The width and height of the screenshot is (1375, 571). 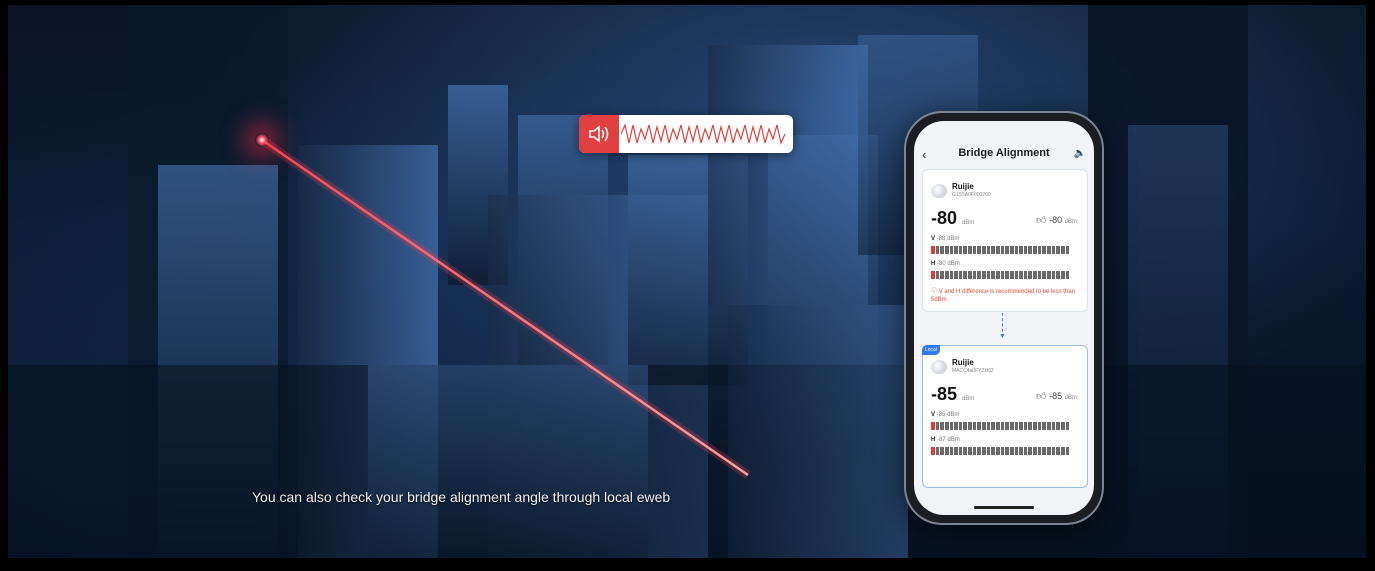 What do you see at coordinates (944, 218) in the screenshot?
I see `signal-value: -80` at bounding box center [944, 218].